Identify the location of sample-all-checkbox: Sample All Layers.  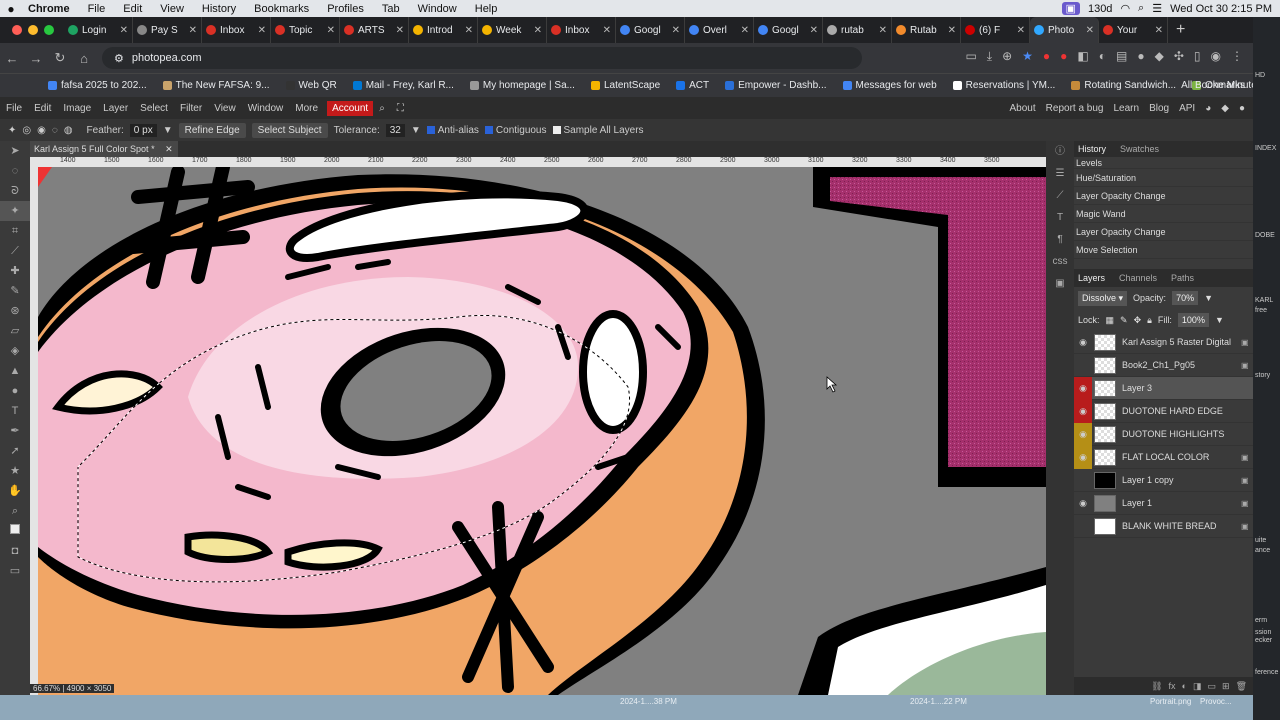
(598, 130).